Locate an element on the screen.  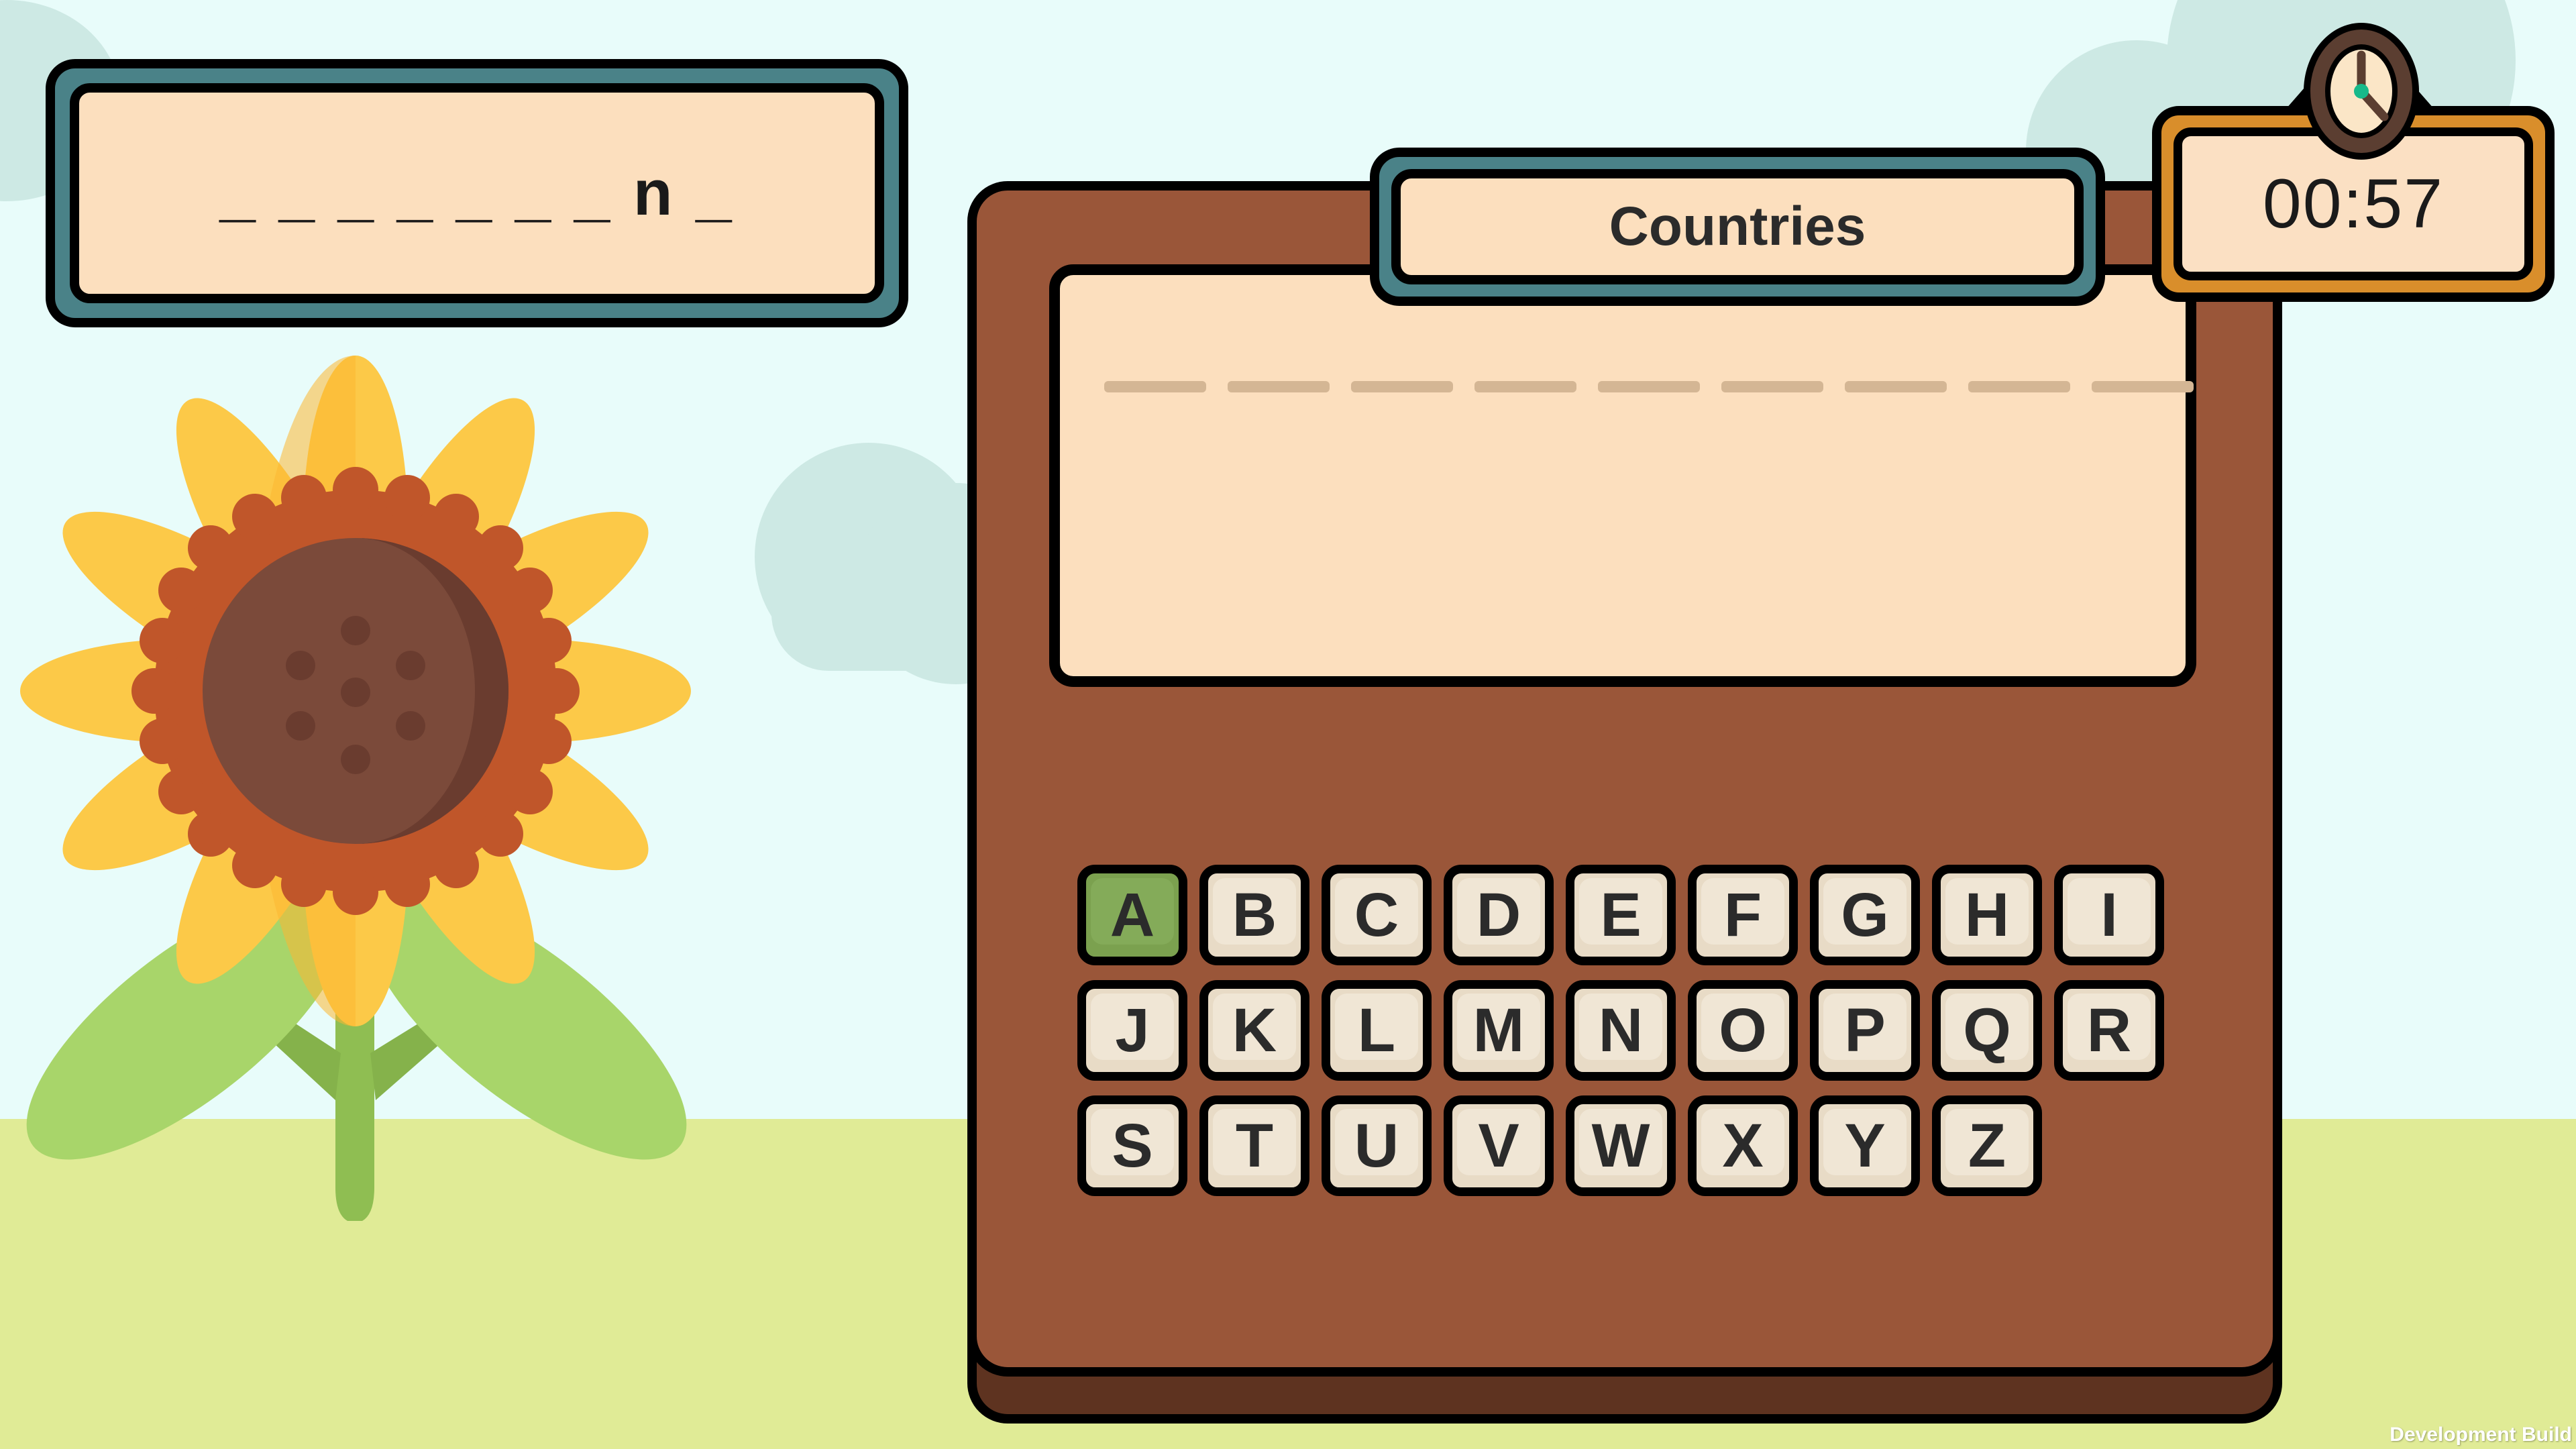
word-progress-face: _ _ _ _ _ _ _ n _ is located at coordinates (477, 193).